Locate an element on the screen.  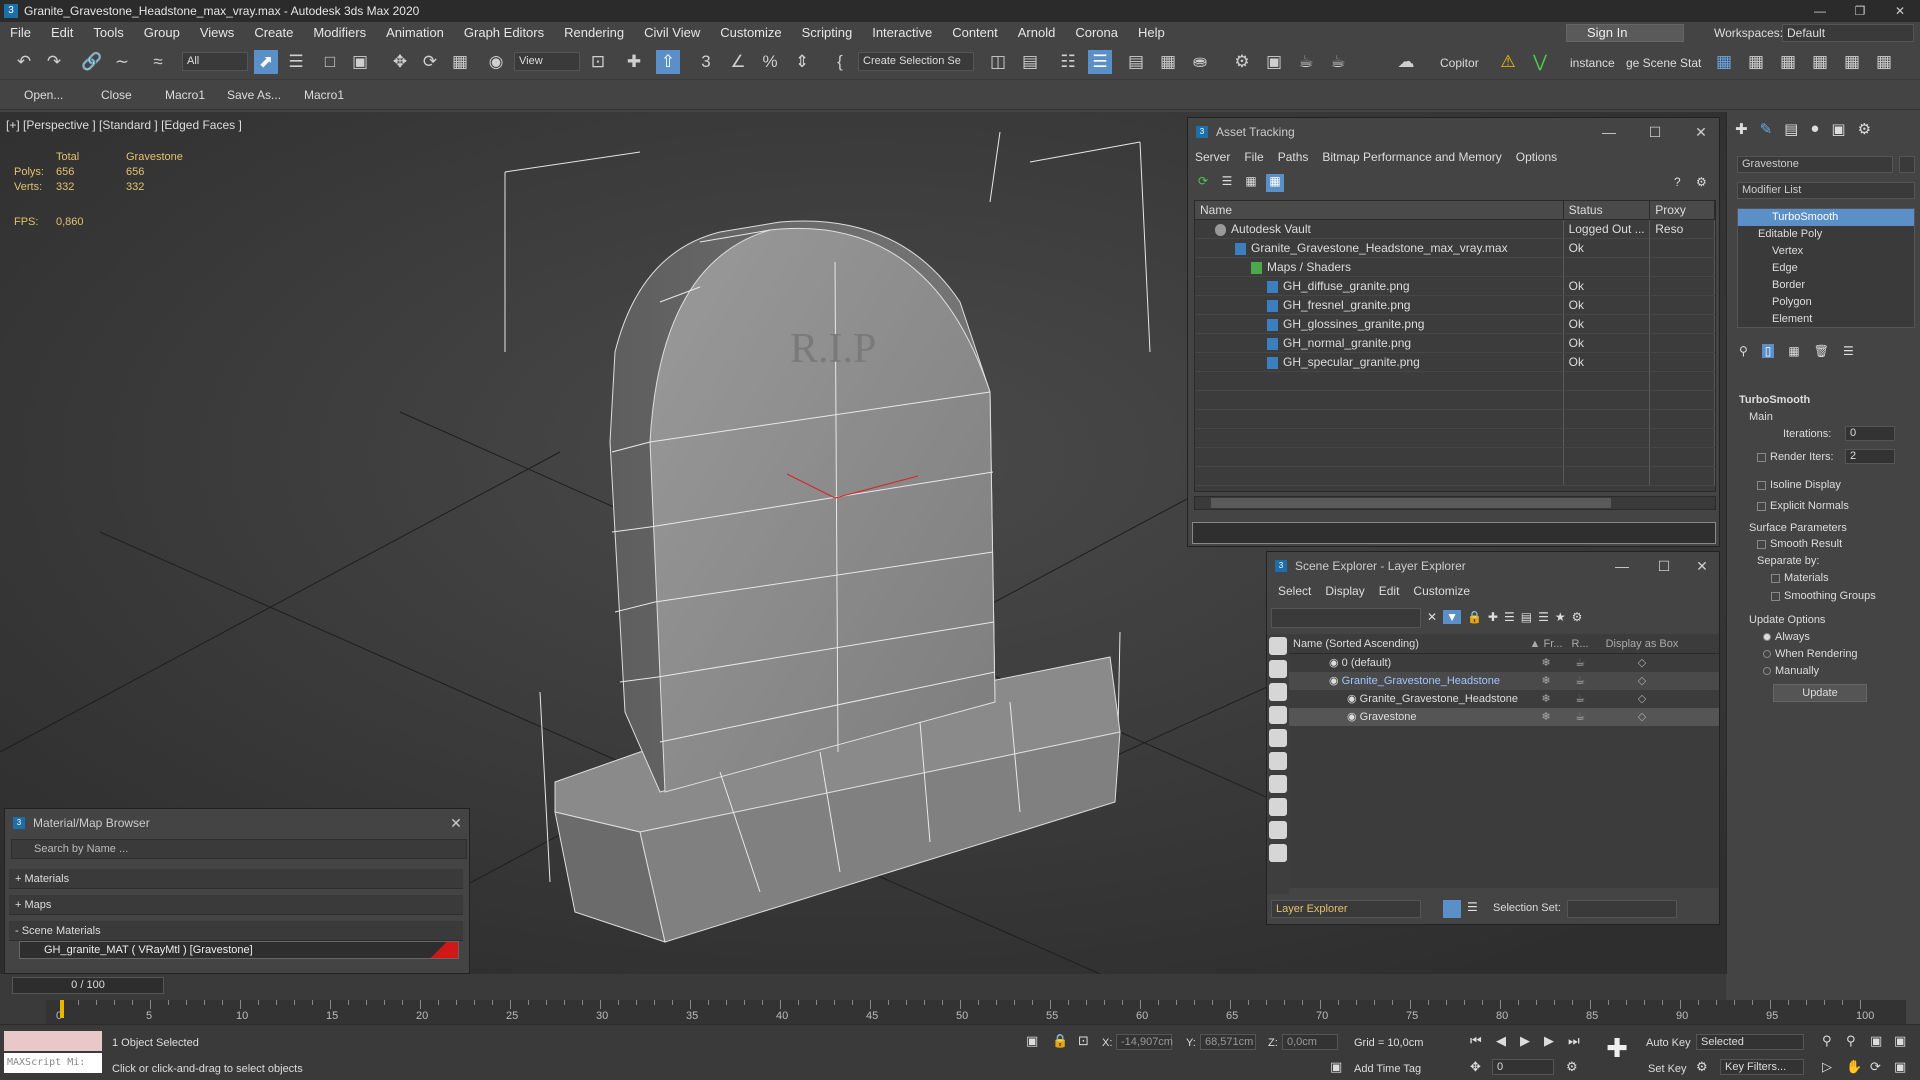
select-object-icon: ⬈ is located at coordinates (266, 62).